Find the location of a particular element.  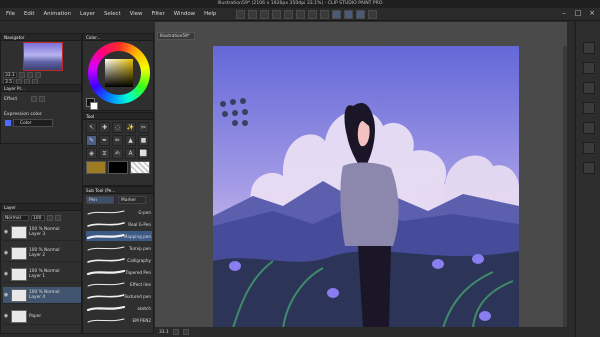

text-tool-icon: A is located at coordinates (130, 153).